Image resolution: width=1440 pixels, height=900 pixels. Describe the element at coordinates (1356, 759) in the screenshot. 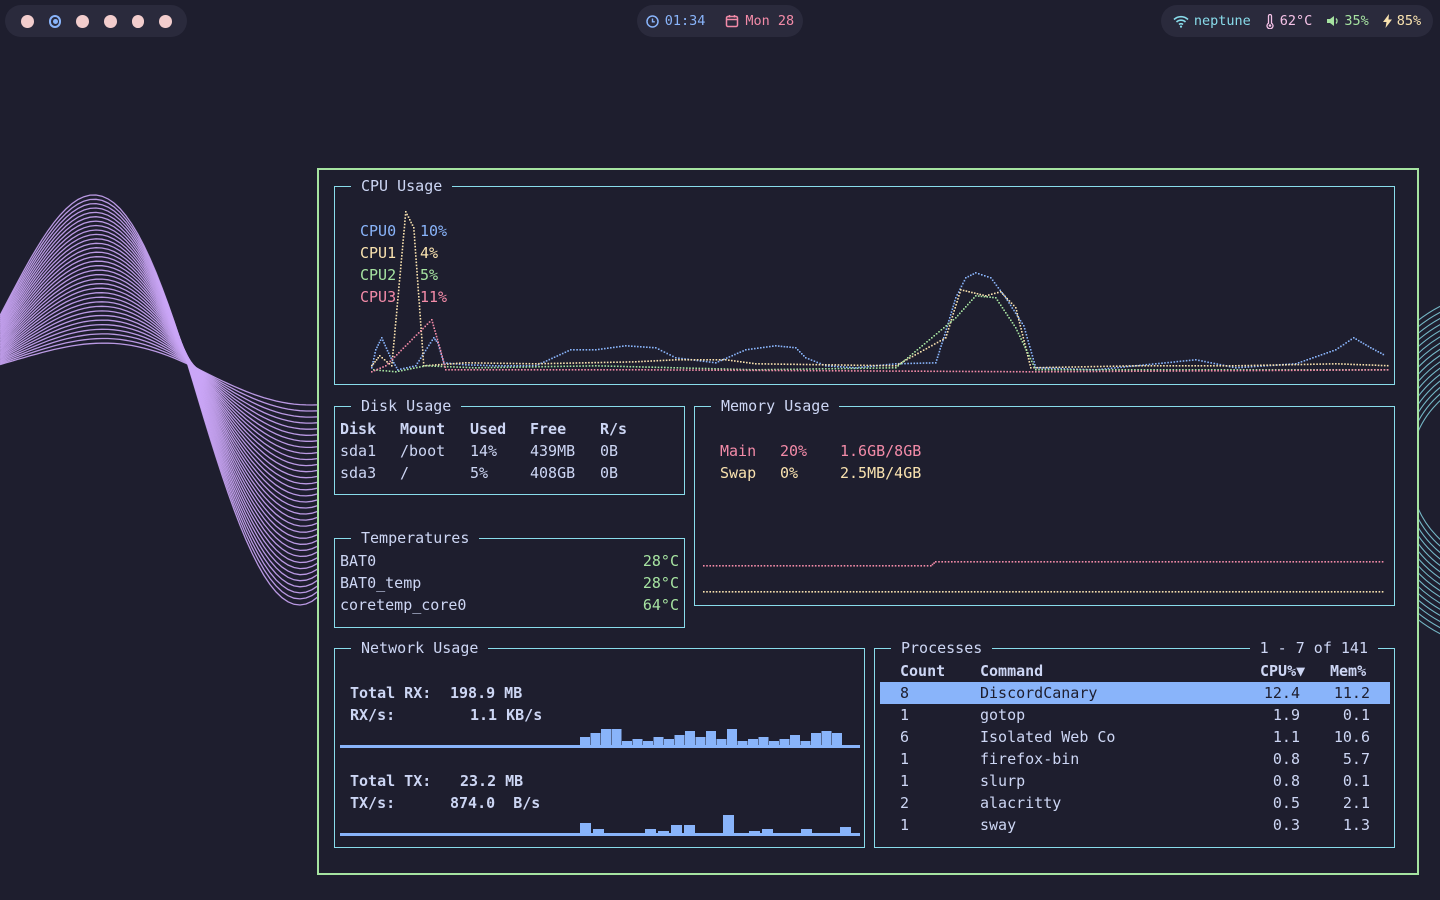

I see `process-mem: 5.7` at that location.